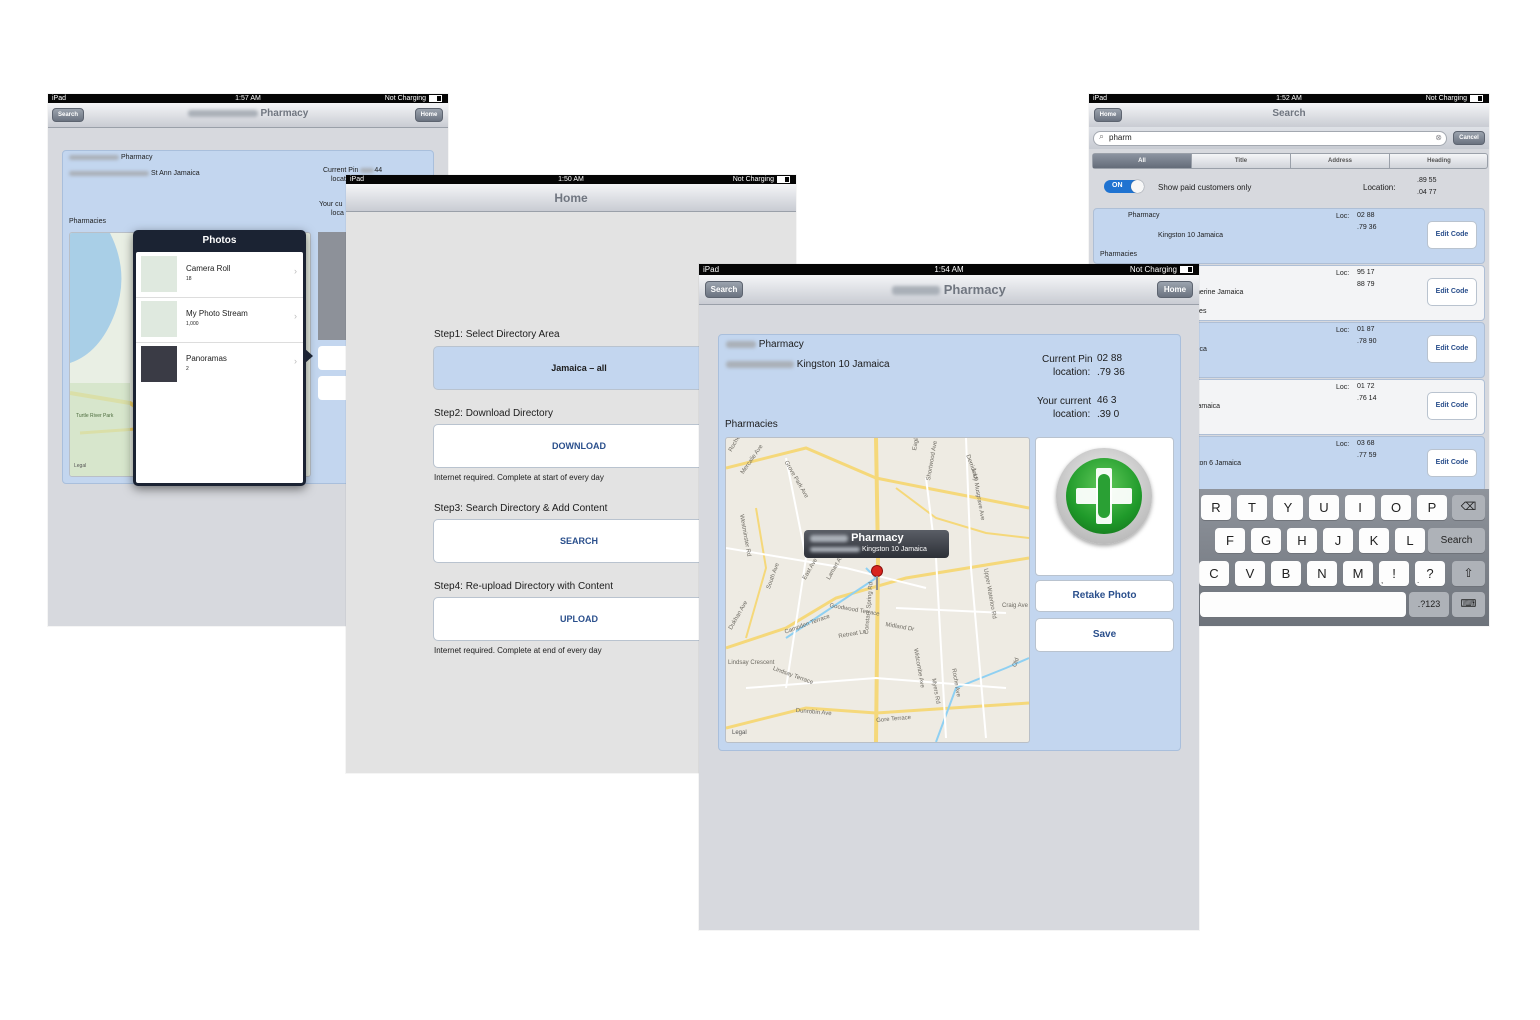  What do you see at coordinates (1322, 573) in the screenshot?
I see `key-row3-3: N` at bounding box center [1322, 573].